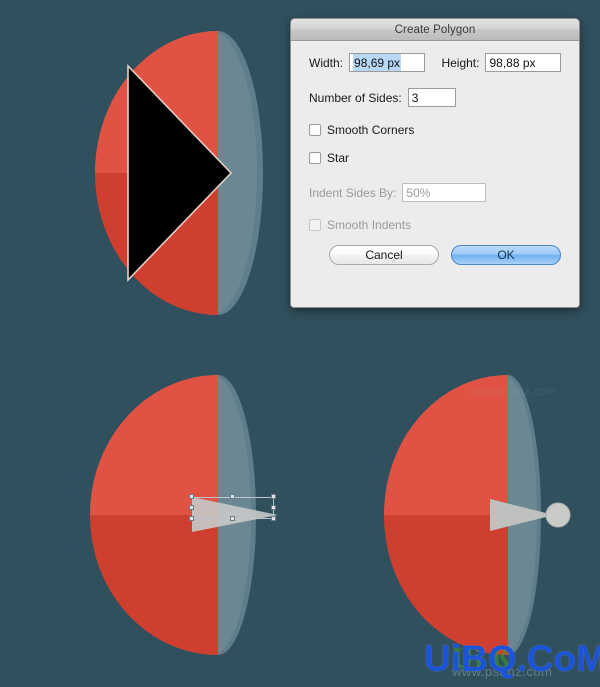  I want to click on smooth-corners-row: Smooth Corners, so click(435, 130).